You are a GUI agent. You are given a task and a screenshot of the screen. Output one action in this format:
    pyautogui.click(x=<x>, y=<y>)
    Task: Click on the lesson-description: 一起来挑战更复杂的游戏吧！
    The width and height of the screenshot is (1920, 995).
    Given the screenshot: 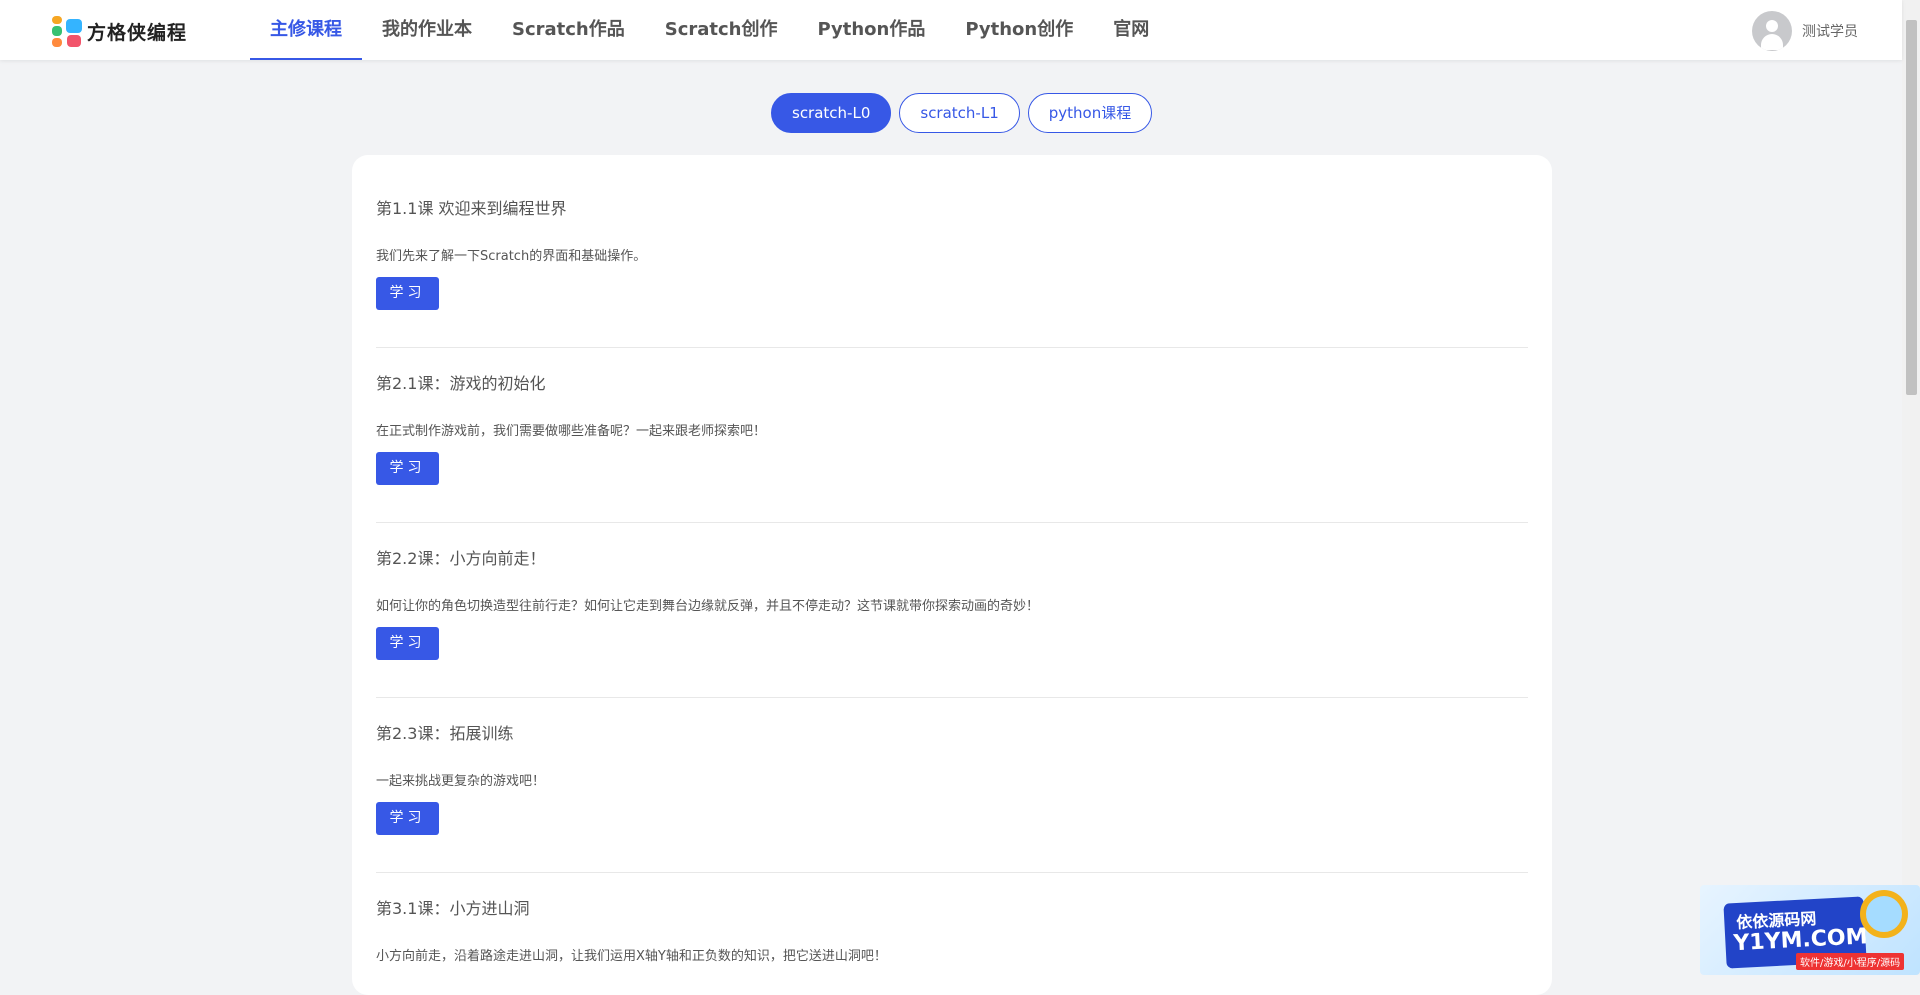 What is the action you would take?
    pyautogui.click(x=461, y=781)
    